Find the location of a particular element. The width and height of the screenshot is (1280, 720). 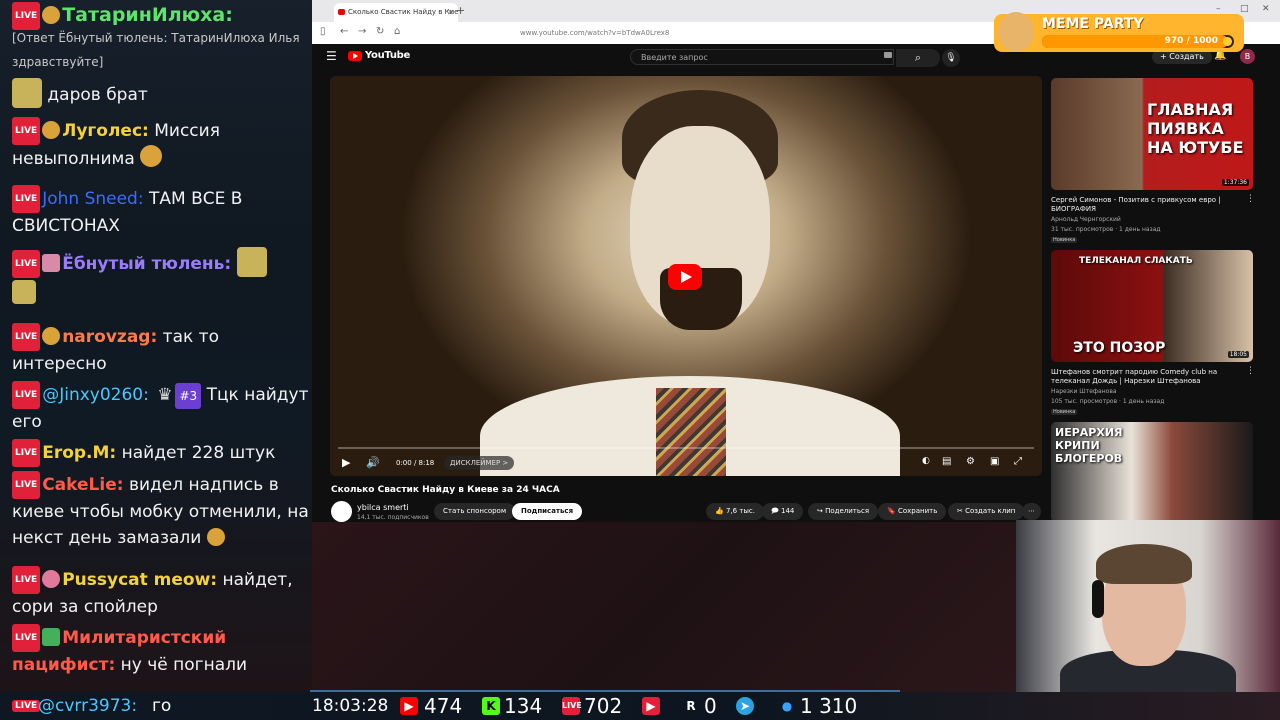

keyboard-icon is located at coordinates (888, 55).